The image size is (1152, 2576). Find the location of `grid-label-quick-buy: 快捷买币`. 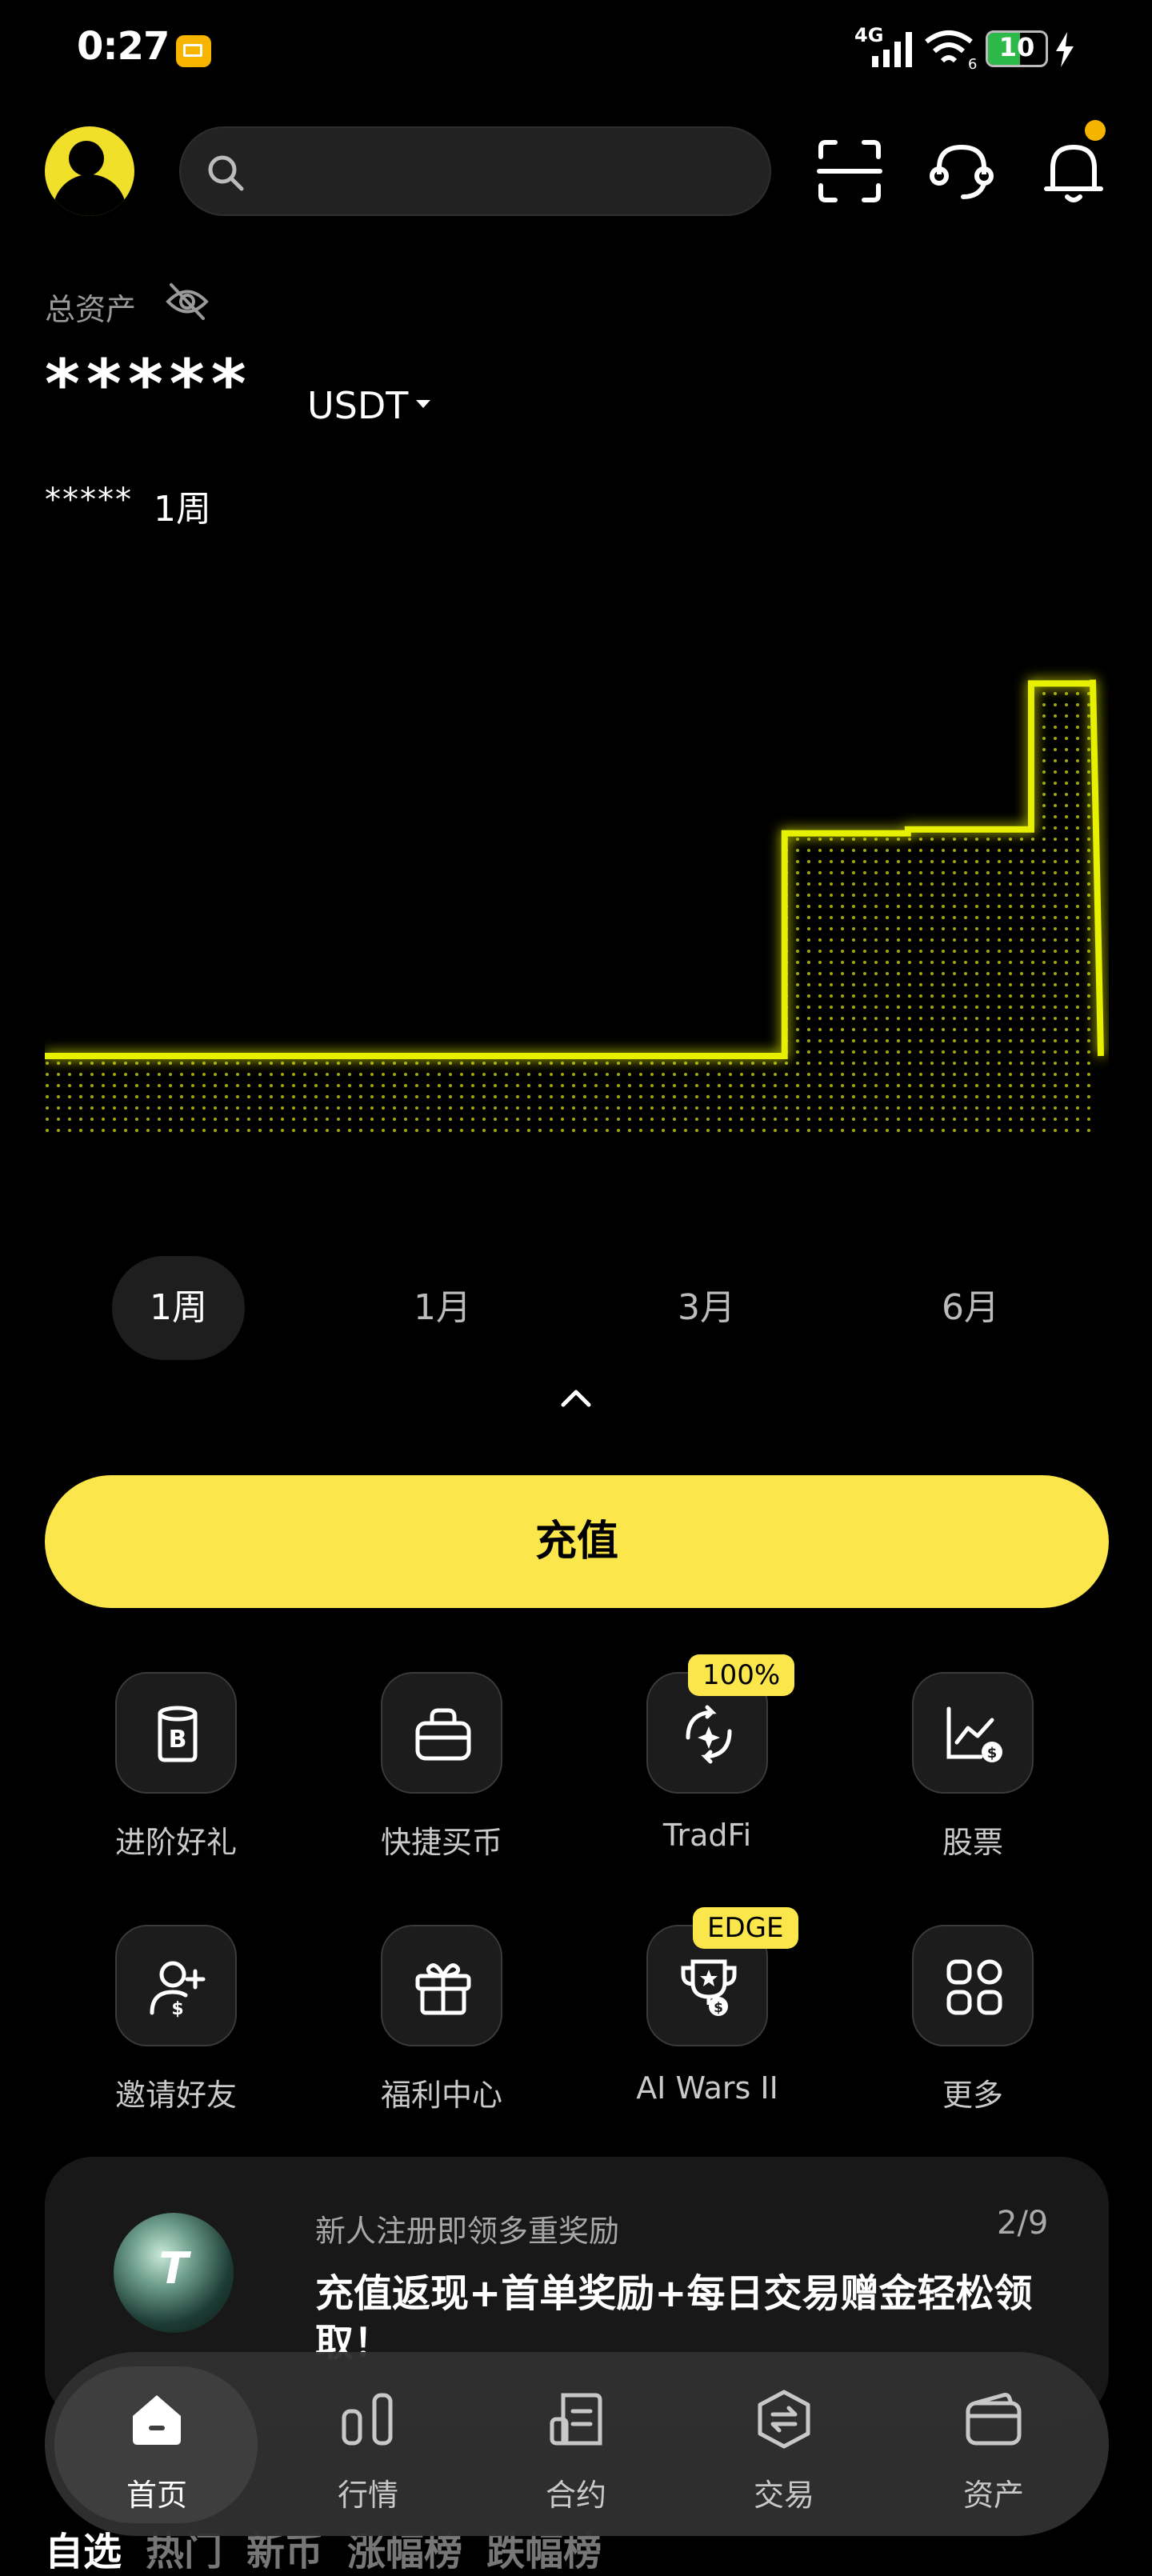

grid-label-quick-buy: 快捷买币 is located at coordinates (441, 1842).